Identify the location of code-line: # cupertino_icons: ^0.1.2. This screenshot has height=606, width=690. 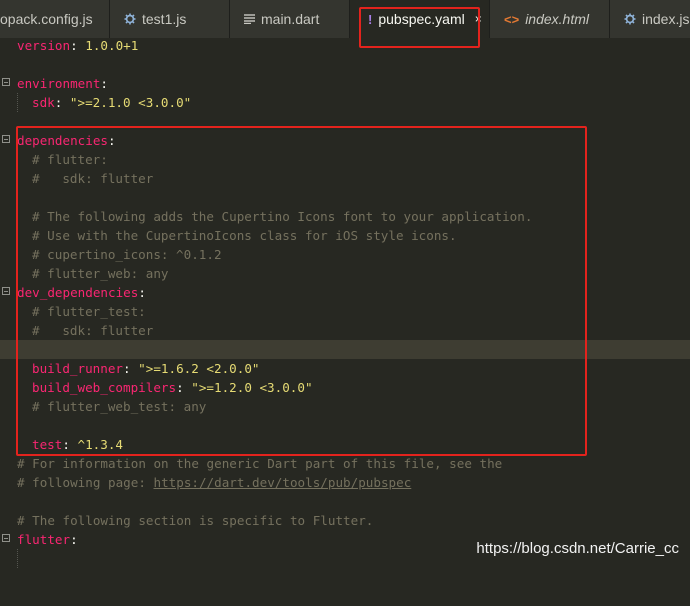
(345, 254).